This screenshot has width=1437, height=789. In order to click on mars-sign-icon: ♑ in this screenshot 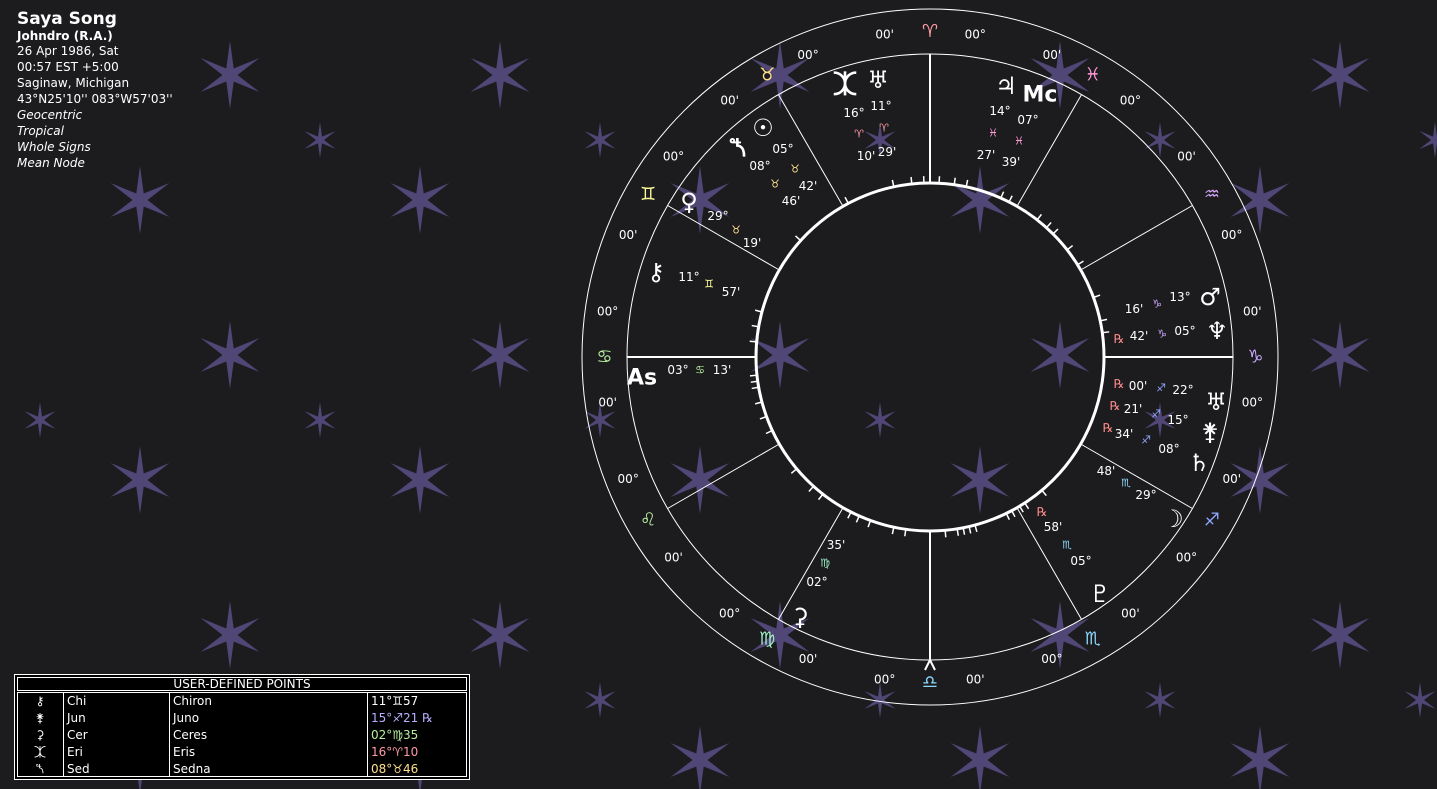, I will do `click(1157, 304)`.